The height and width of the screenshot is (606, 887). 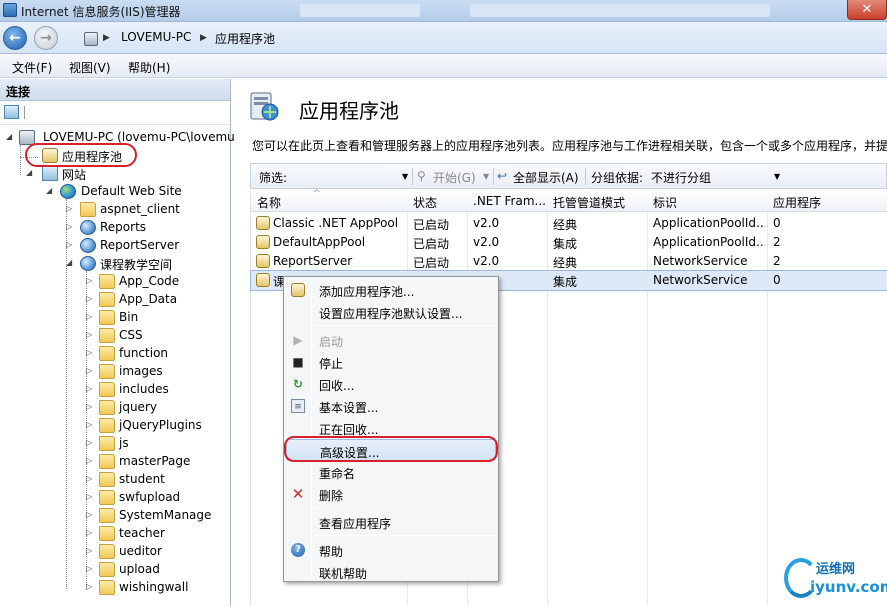 I want to click on tree-item-label: teacher, so click(x=142, y=533).